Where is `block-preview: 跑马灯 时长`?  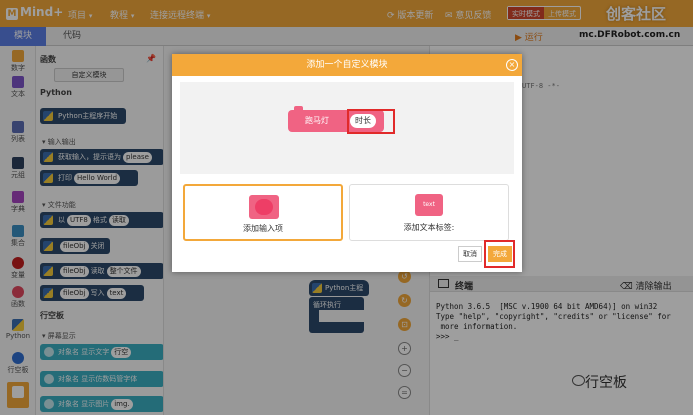
block-preview: 跑马灯 时长 is located at coordinates (347, 128).